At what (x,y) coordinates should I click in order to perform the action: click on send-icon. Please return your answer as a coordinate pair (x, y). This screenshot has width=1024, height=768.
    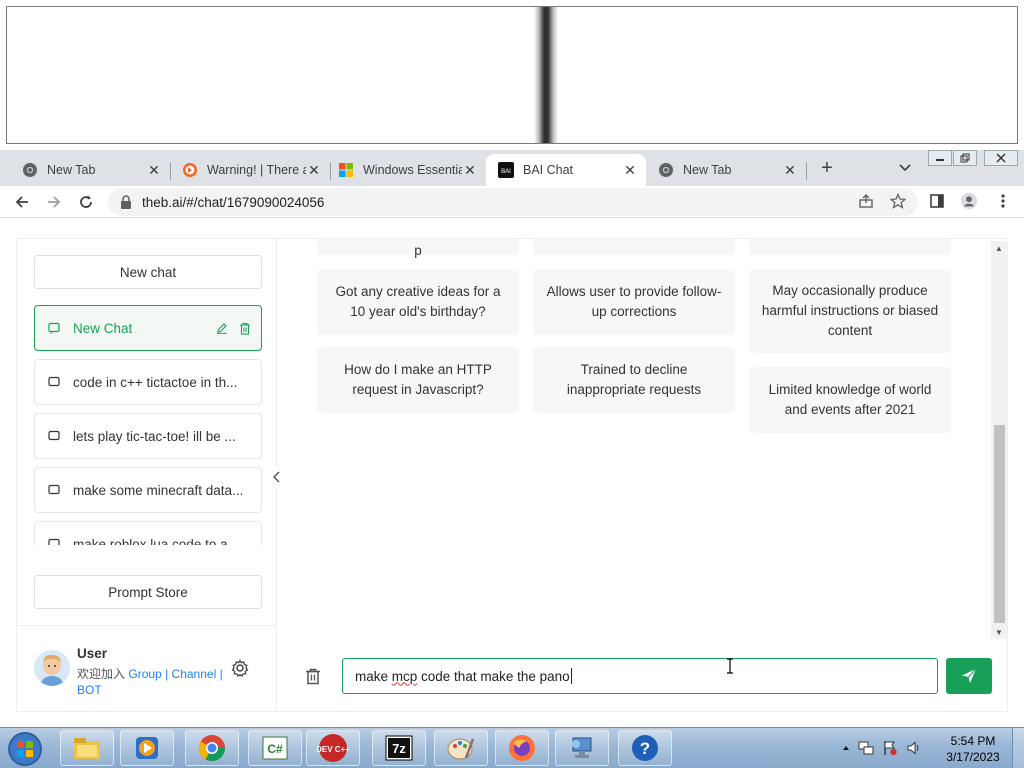
    Looking at the image, I should click on (969, 675).